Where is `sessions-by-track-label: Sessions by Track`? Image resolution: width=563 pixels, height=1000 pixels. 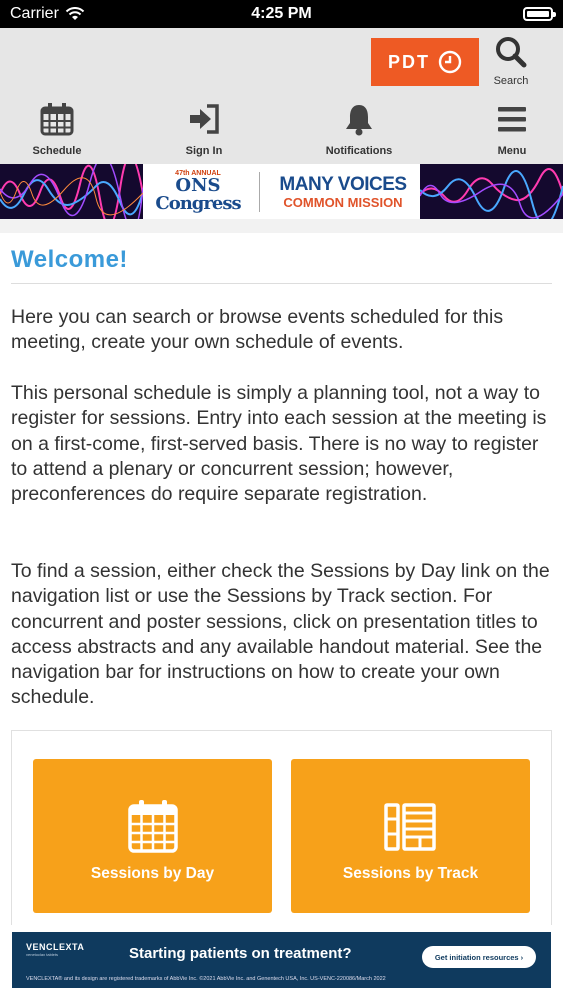 sessions-by-track-label: Sessions by Track is located at coordinates (410, 873).